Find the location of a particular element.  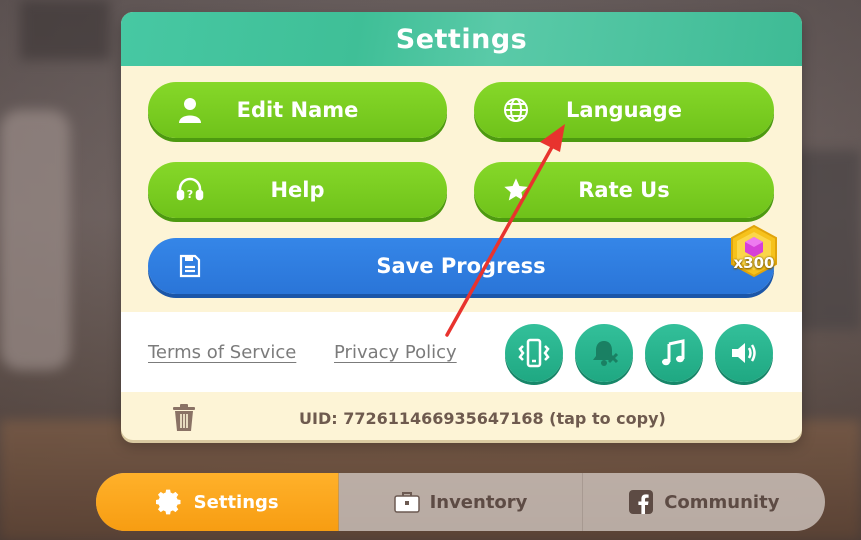

bottom-nav: Settings Inventory Community is located at coordinates (460, 502).